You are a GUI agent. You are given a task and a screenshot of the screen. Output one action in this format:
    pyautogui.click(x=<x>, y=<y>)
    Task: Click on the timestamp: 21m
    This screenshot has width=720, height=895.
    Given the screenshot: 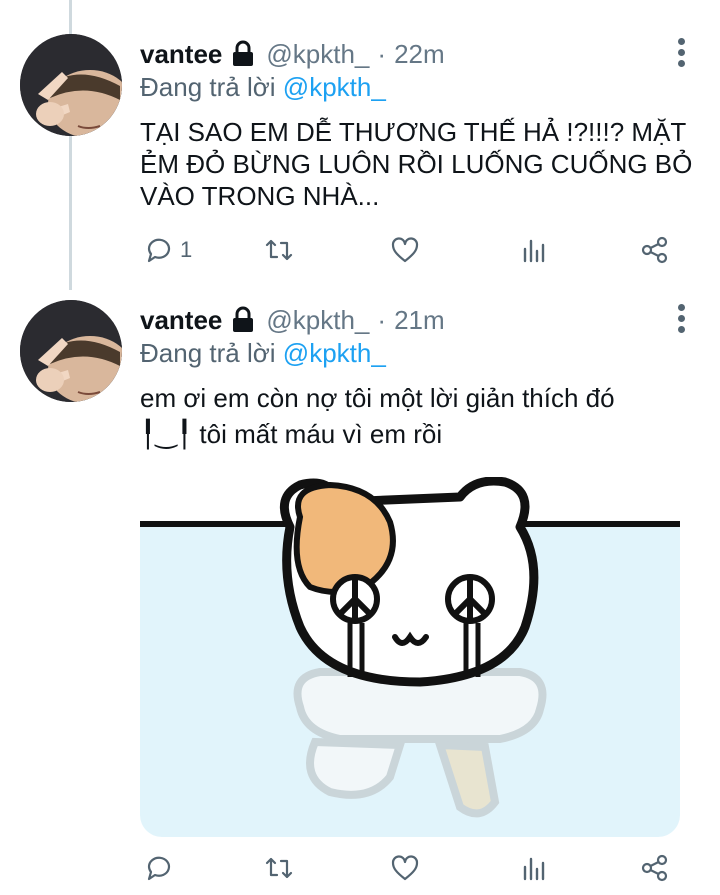 What is the action you would take?
    pyautogui.click(x=419, y=320)
    